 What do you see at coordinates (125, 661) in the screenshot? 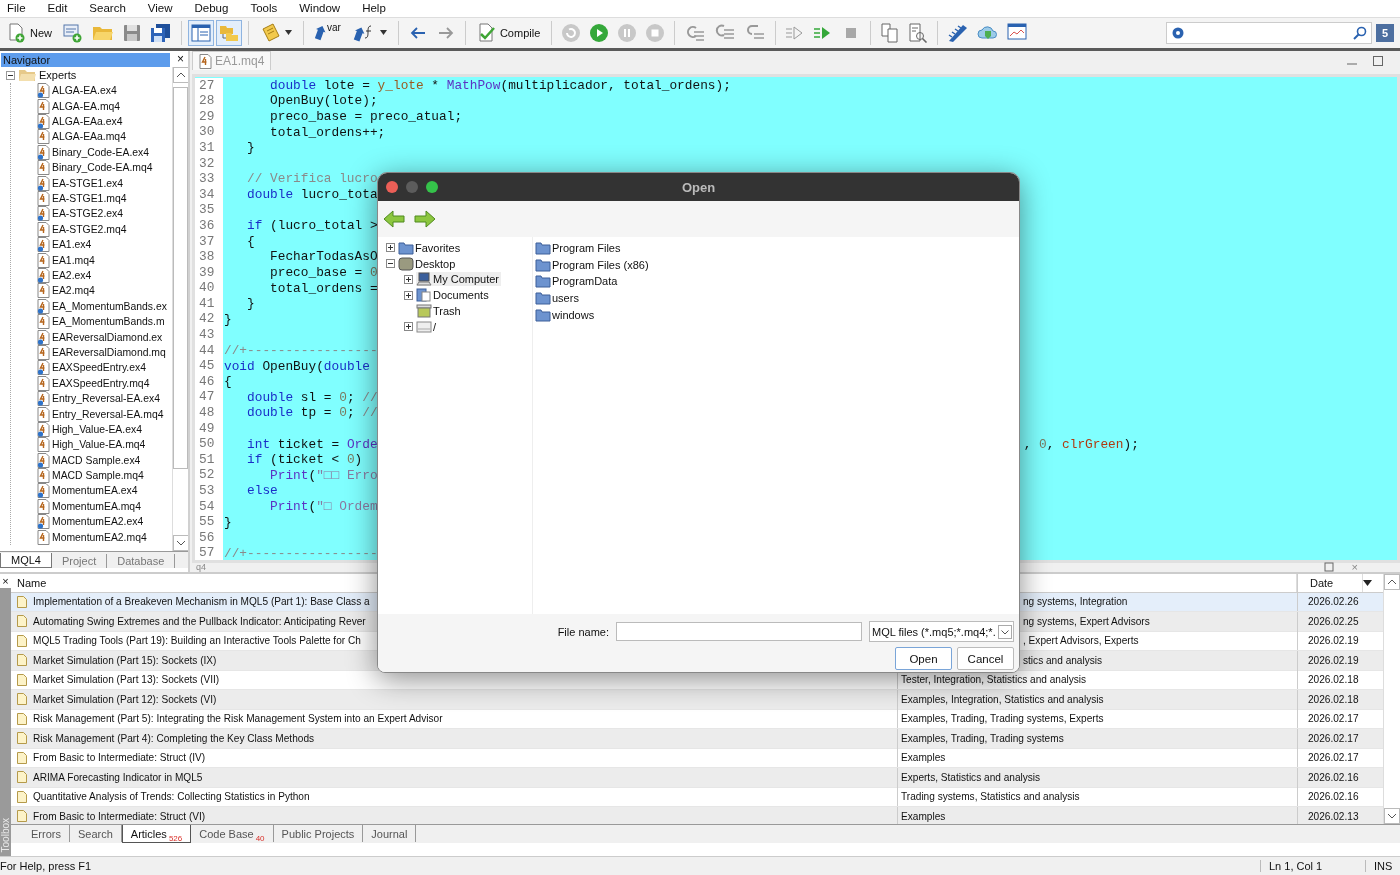
I see `table-cell-text: Market Simulation (Part 15): Sockets (IX)` at bounding box center [125, 661].